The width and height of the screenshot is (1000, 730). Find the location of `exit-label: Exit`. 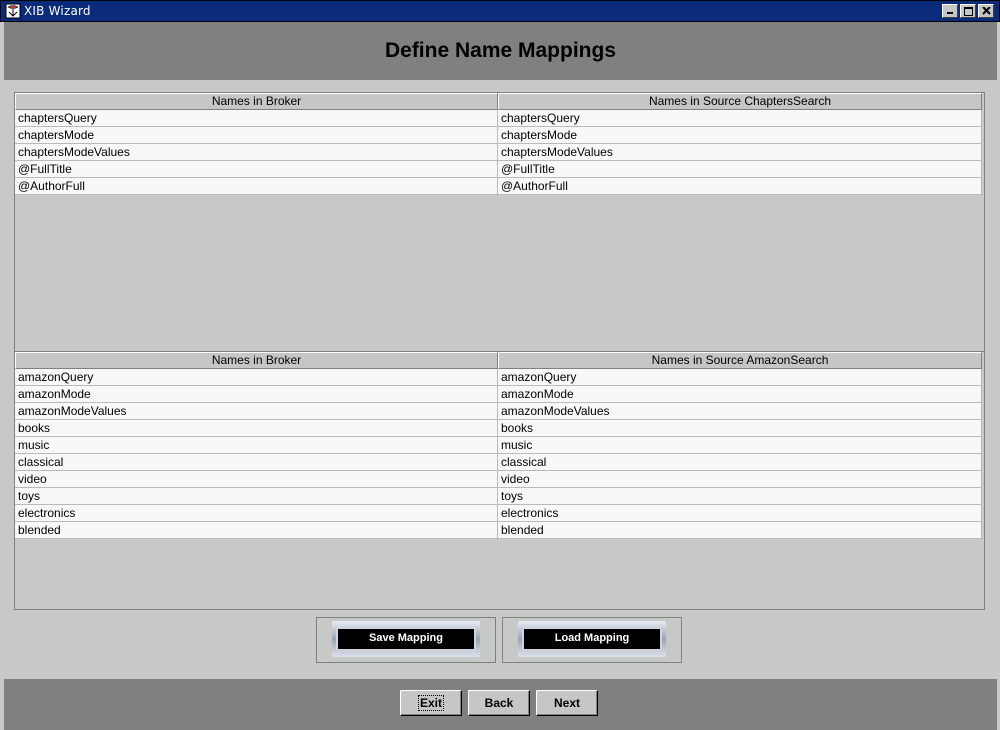

exit-label: Exit is located at coordinates (431, 703).